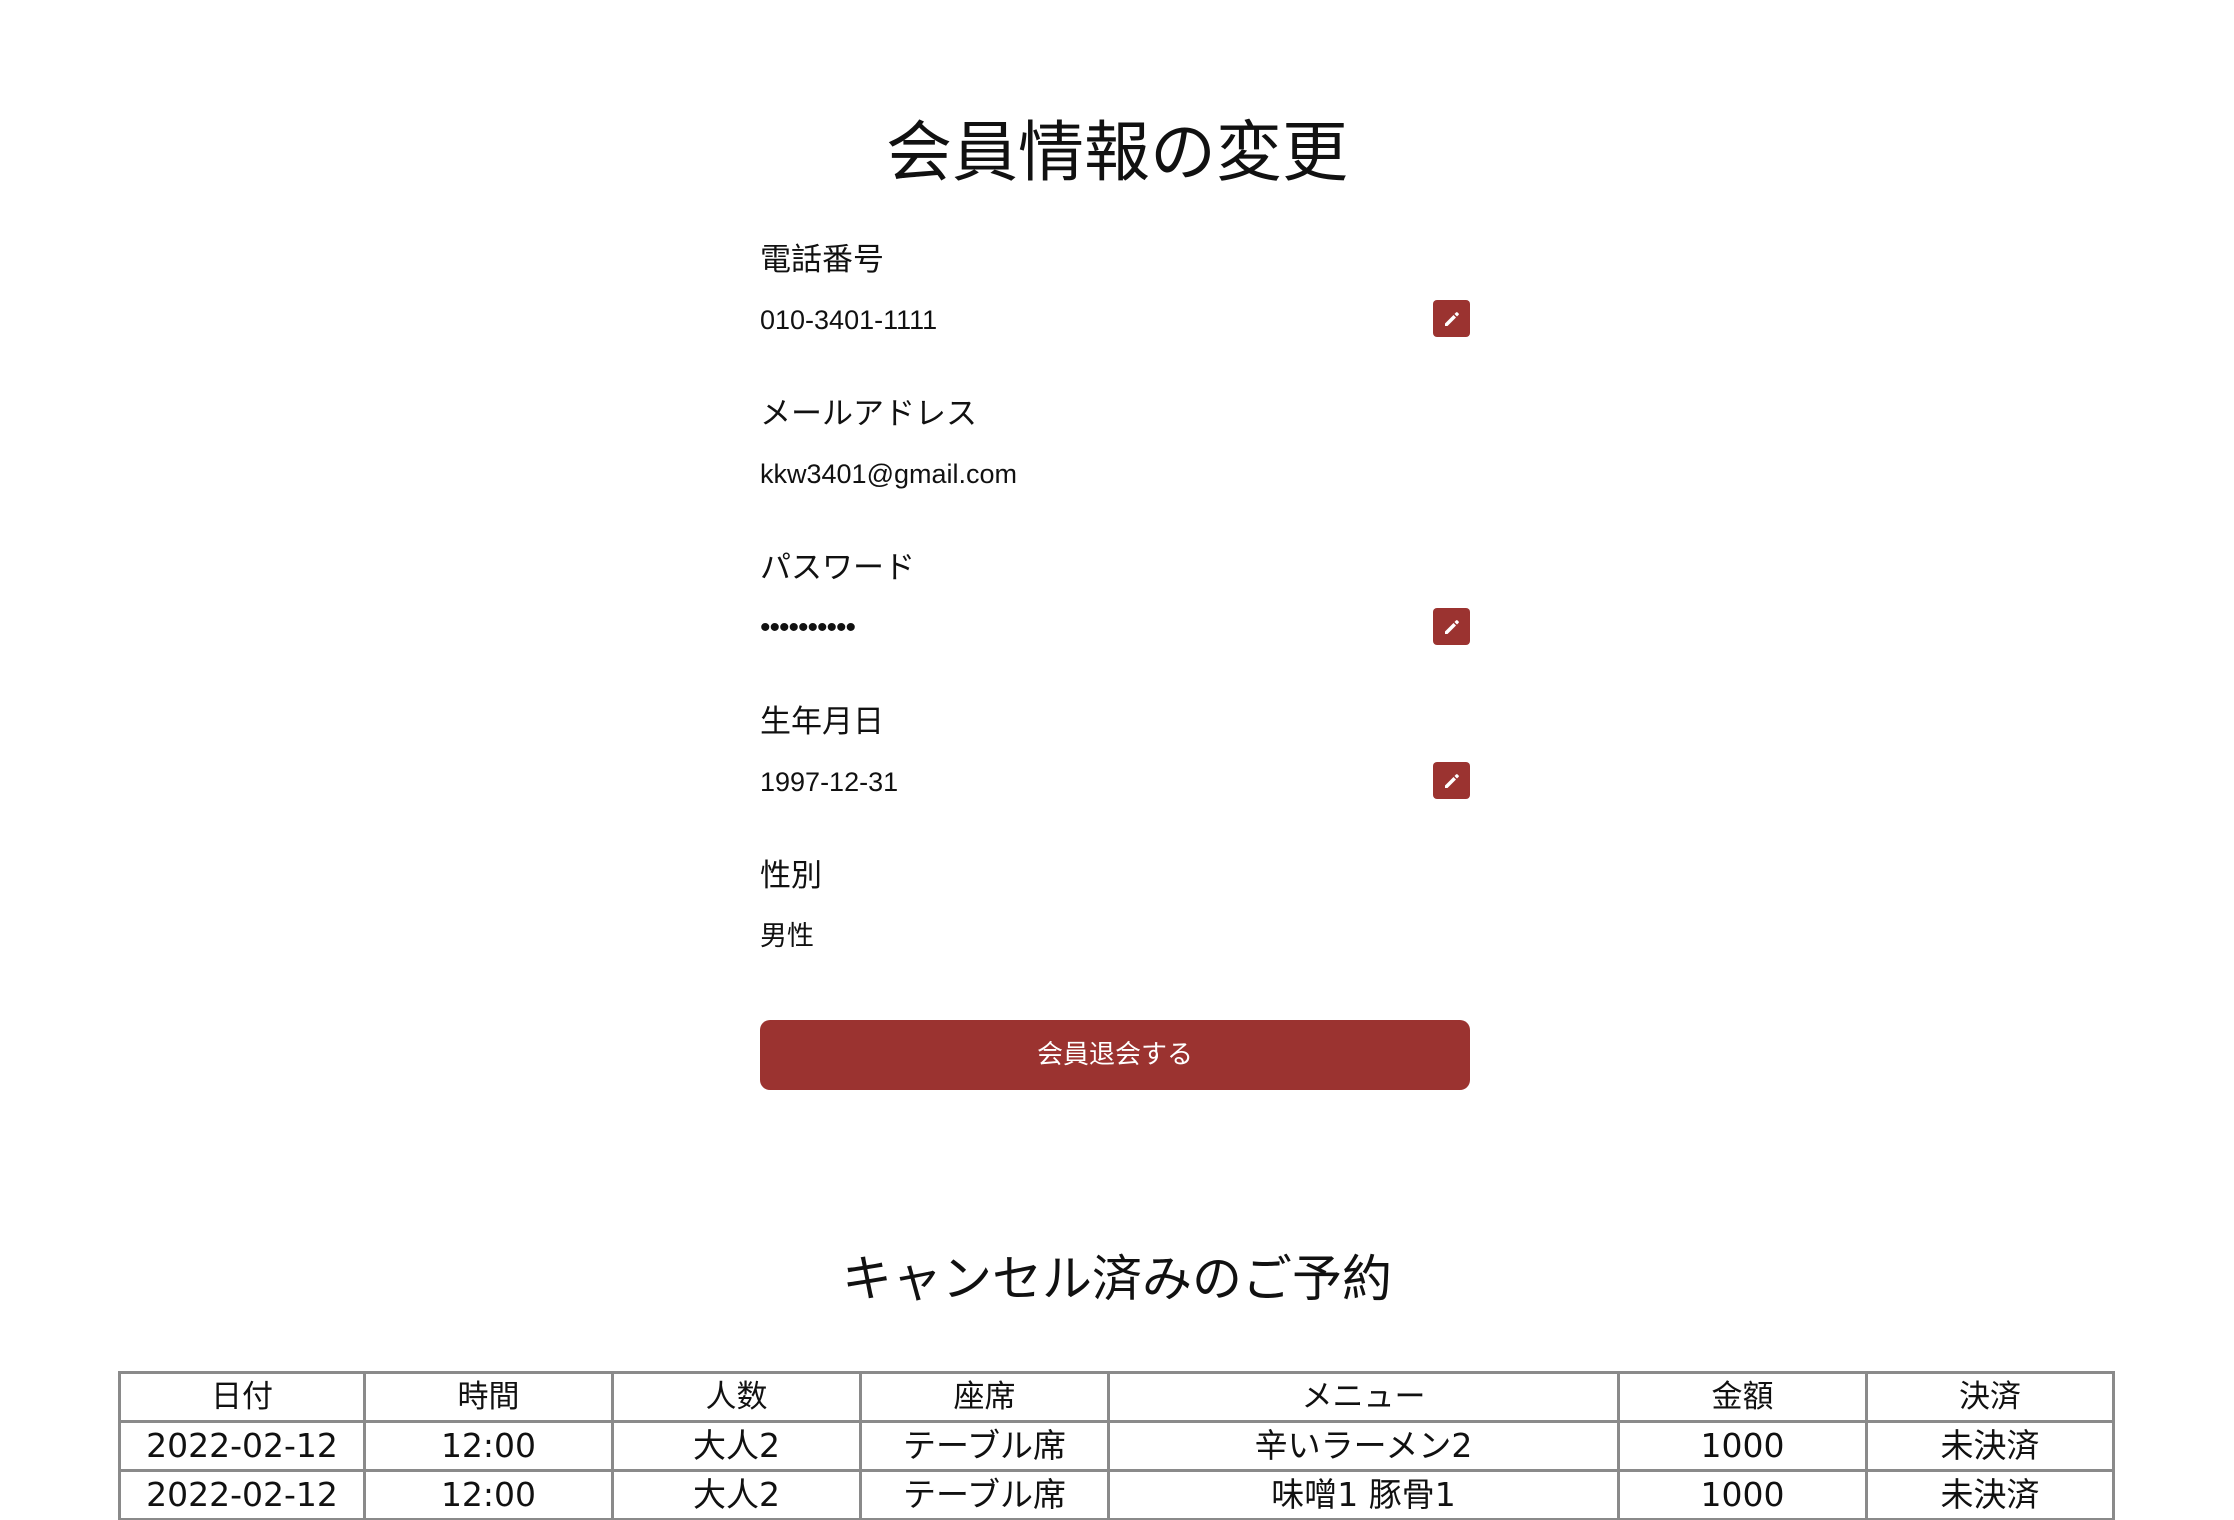  What do you see at coordinates (1363, 1397) in the screenshot?
I see `column-header-menu: メニュー` at bounding box center [1363, 1397].